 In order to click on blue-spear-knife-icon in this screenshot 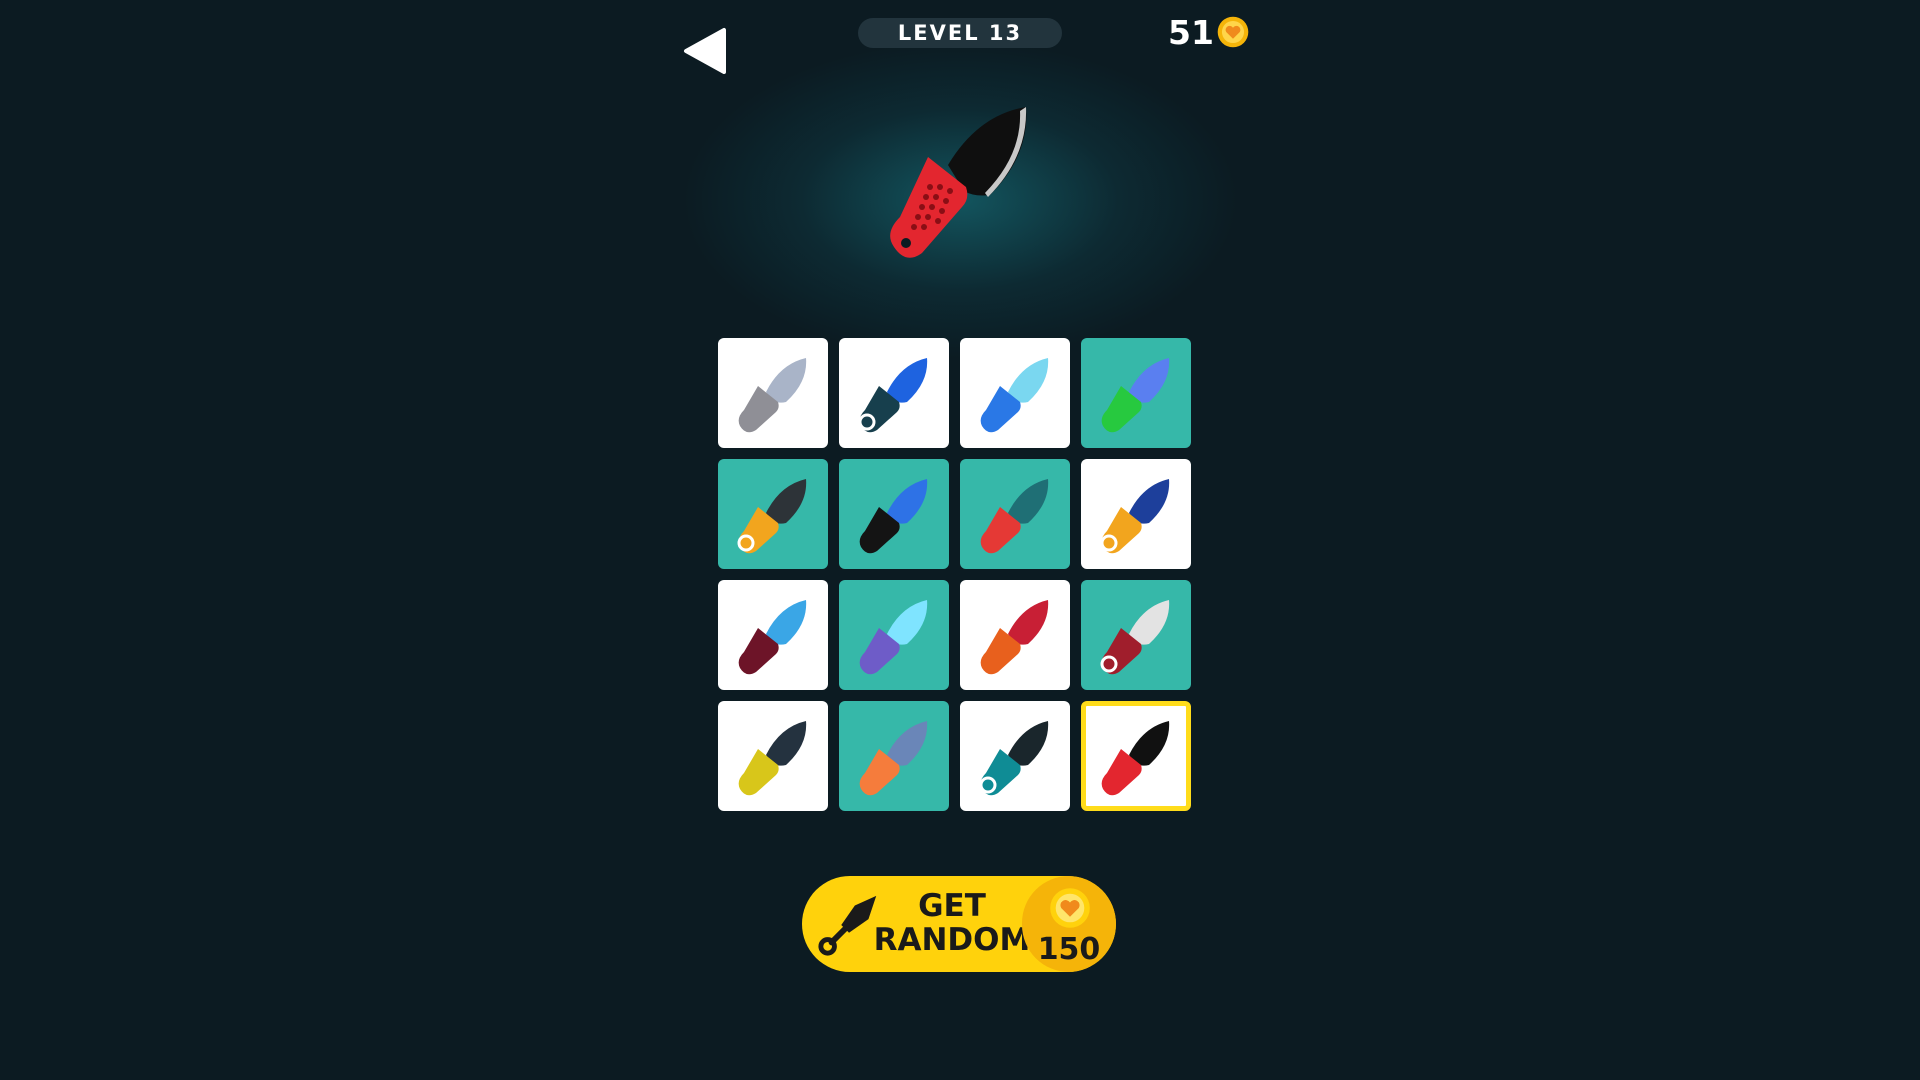, I will do `click(893, 516)`.